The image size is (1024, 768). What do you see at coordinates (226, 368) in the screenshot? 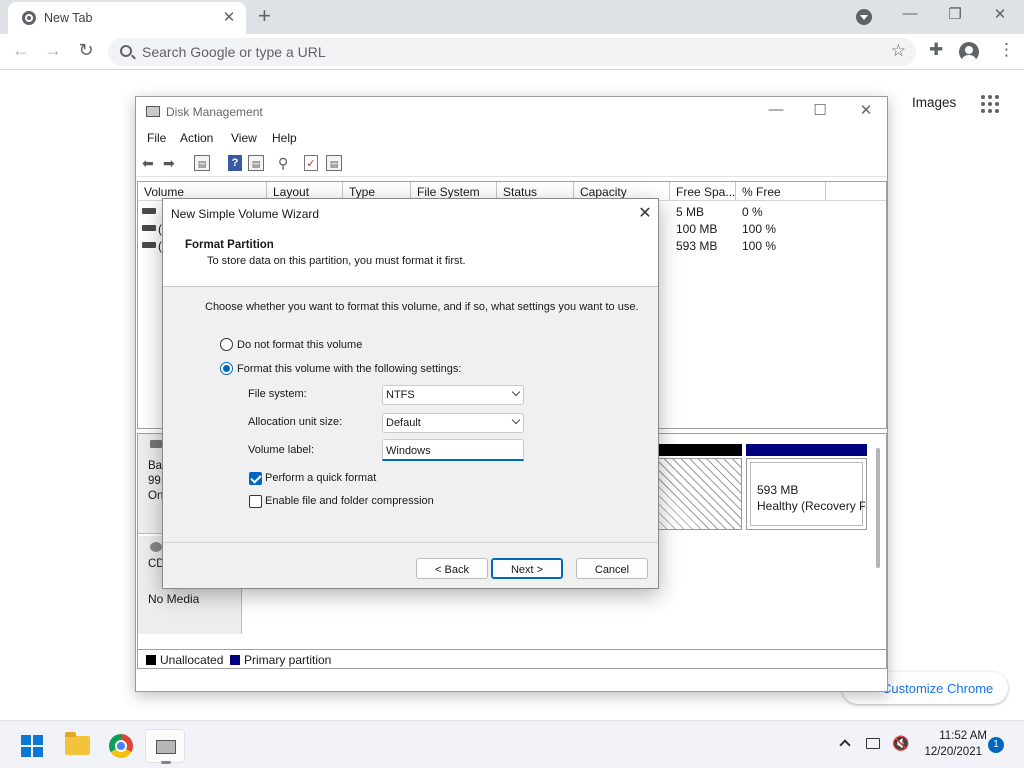
I see `radio-format-volume` at bounding box center [226, 368].